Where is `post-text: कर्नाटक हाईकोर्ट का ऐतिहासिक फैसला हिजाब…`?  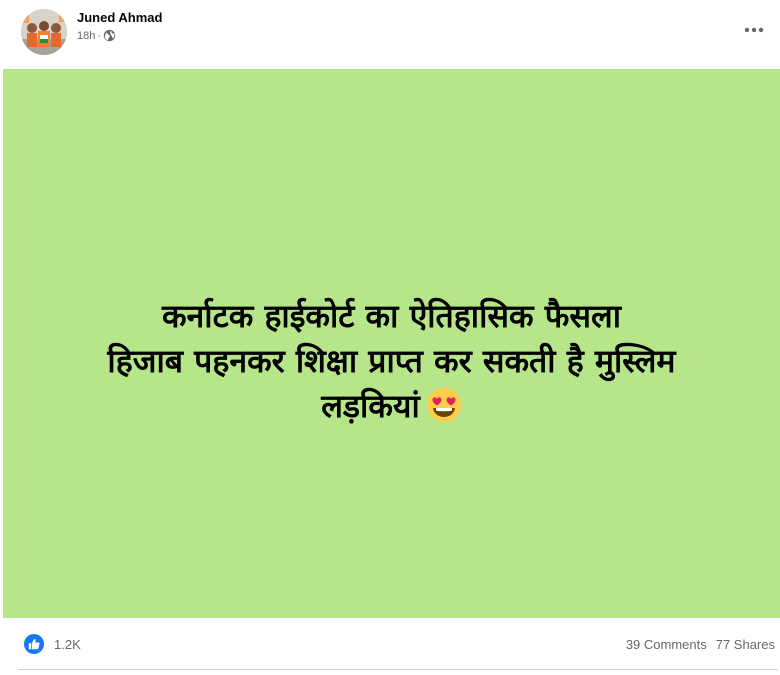
post-text: कर्नाटक हाईकोर्ट का ऐतिहासिक फैसला हिजाब… is located at coordinates (391, 361).